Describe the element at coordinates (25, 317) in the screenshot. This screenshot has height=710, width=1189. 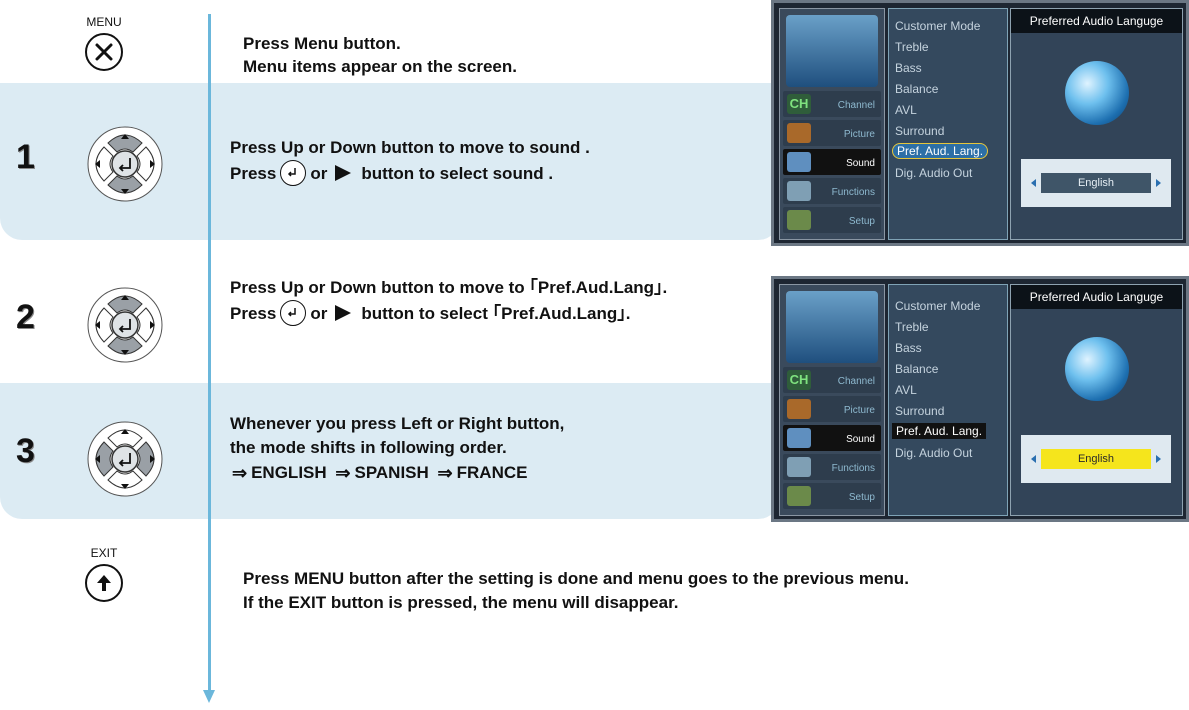
I see `step2-number: 2` at that location.